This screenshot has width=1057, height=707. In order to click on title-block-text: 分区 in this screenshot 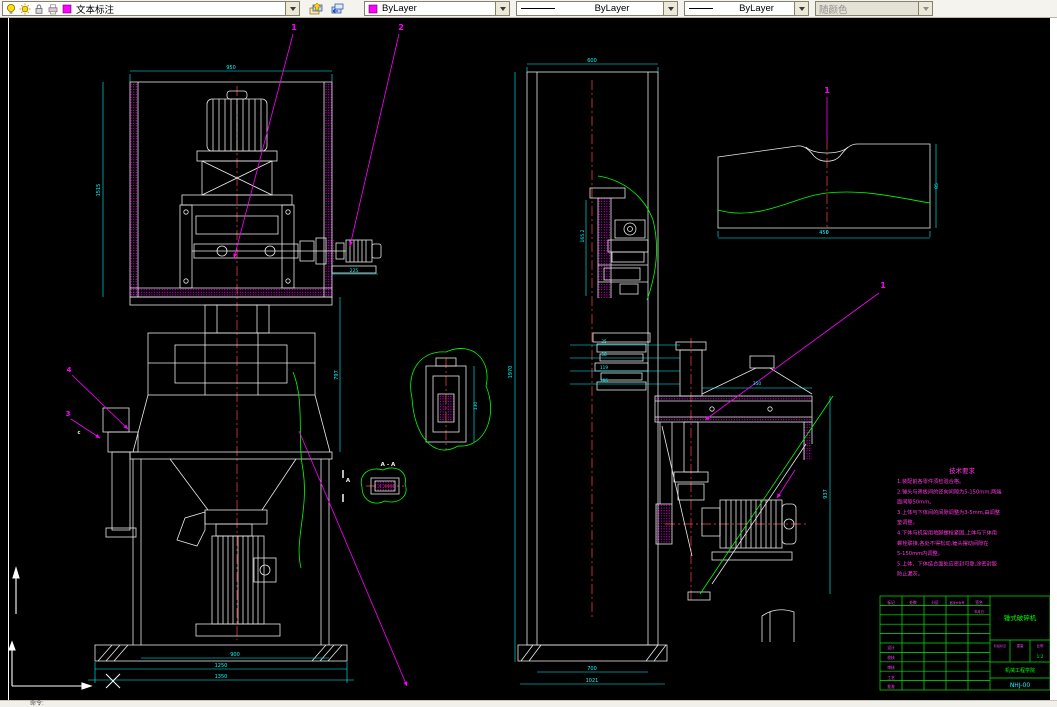, I will do `click(935, 602)`.